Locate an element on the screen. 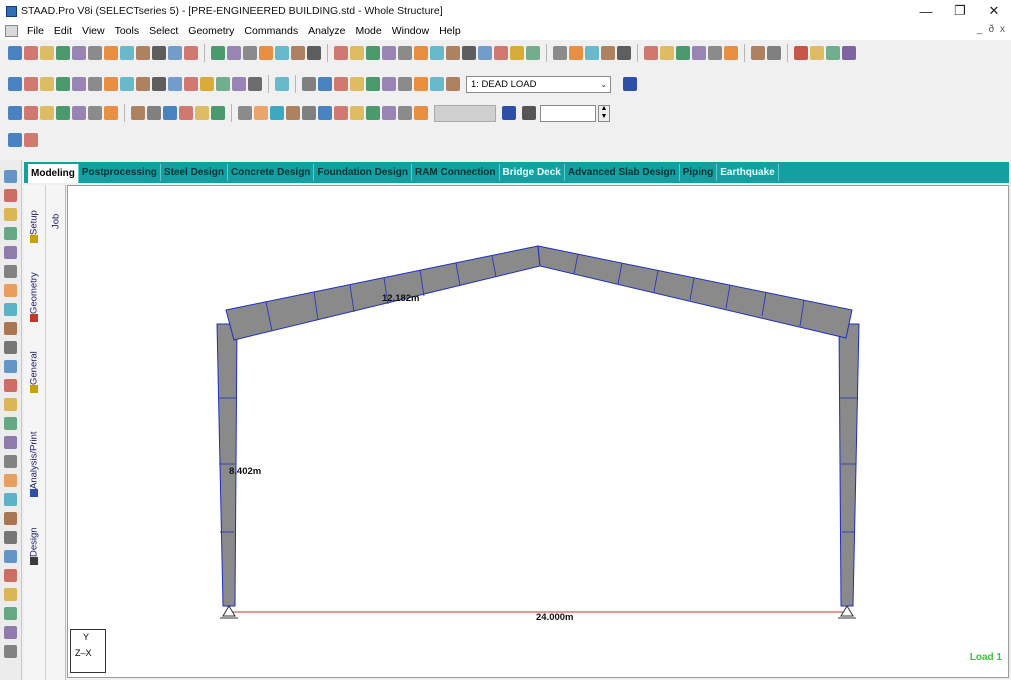 The width and height of the screenshot is (1011, 680). mdi-close-button: x is located at coordinates (1002, 29).